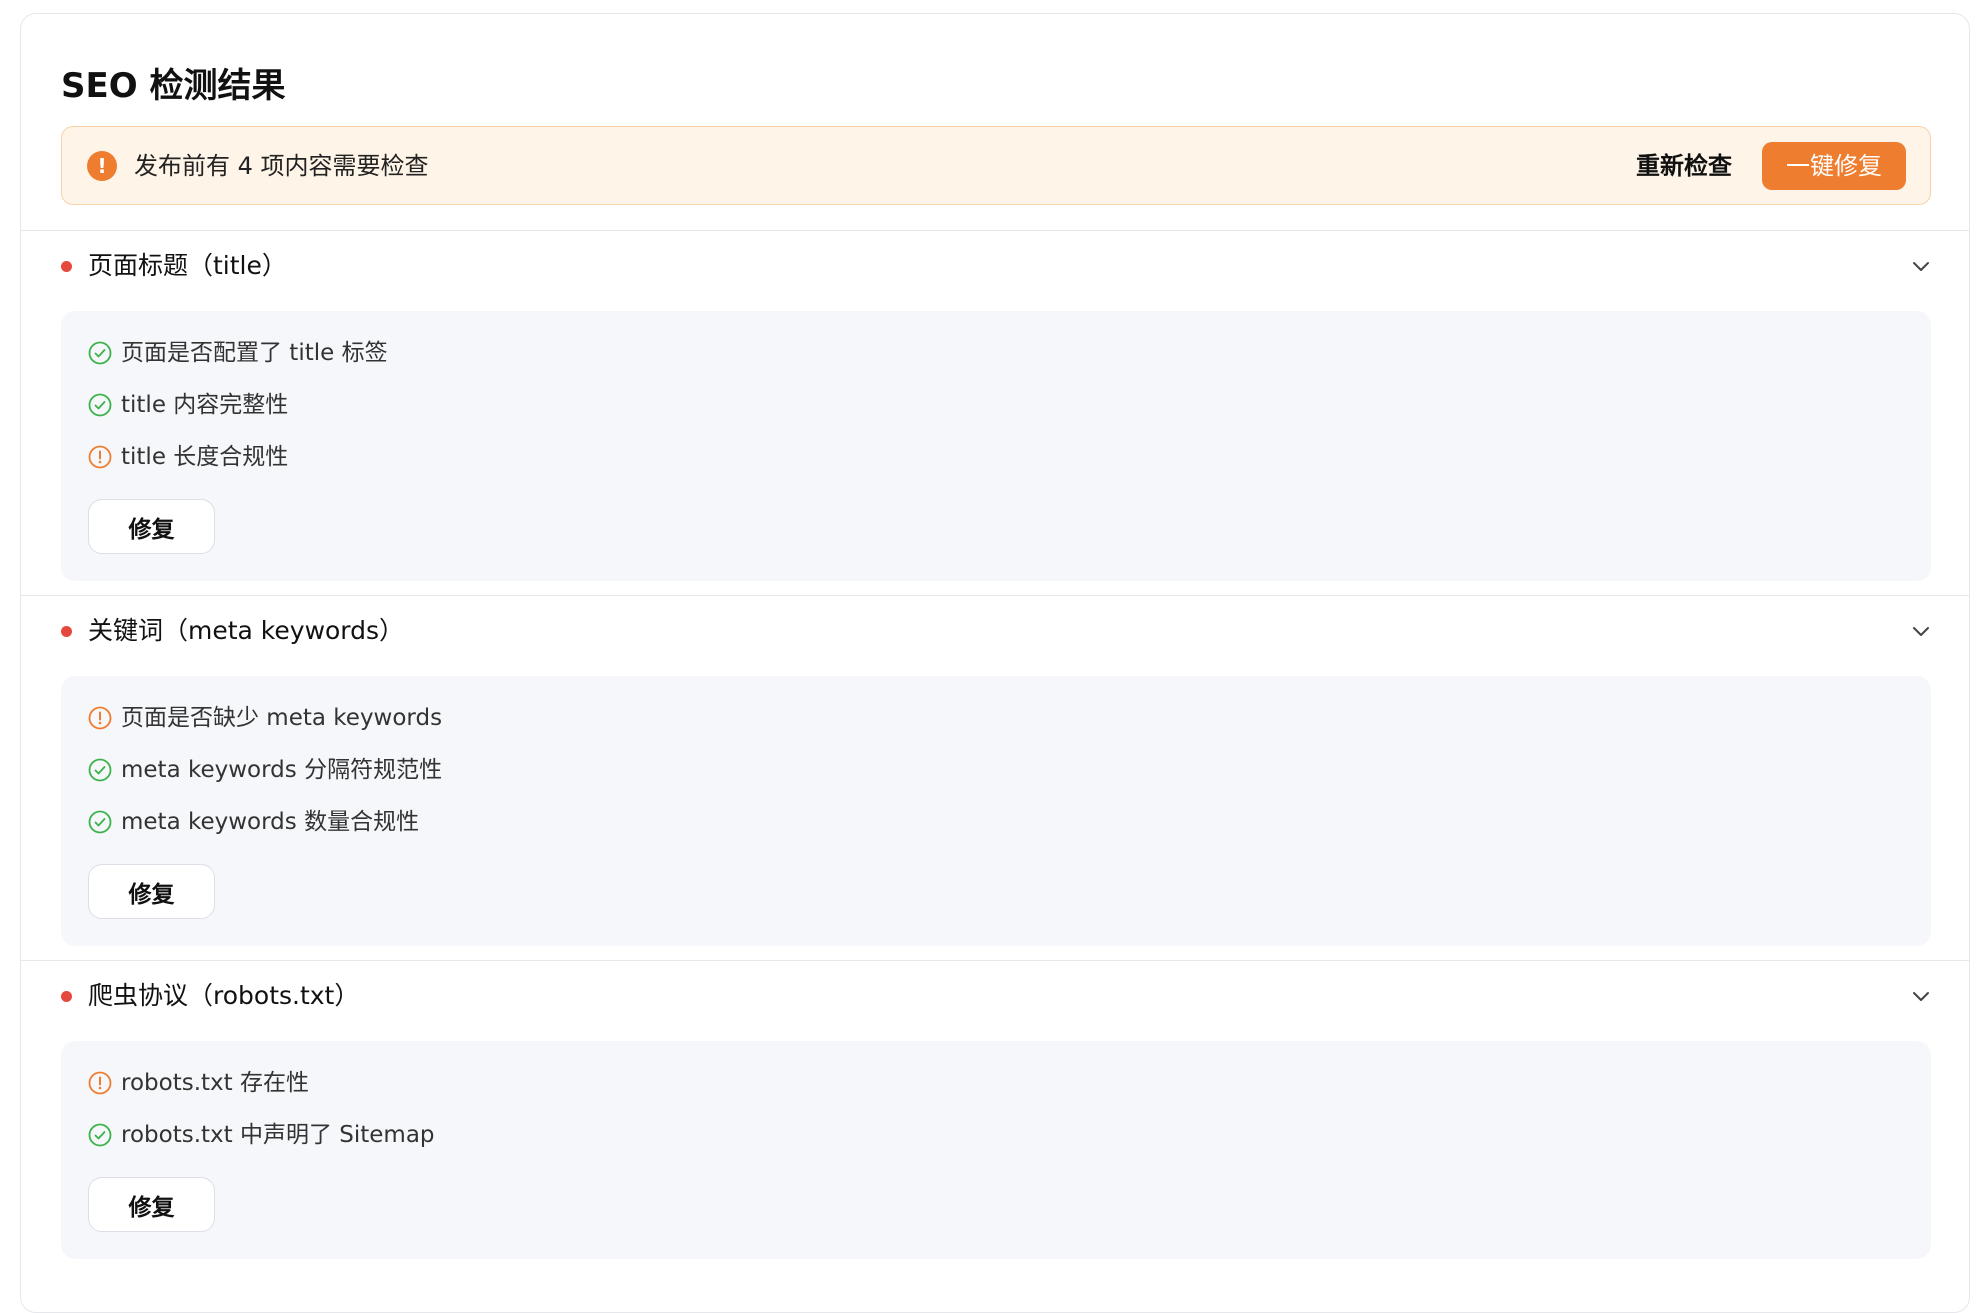 Image resolution: width=1978 pixels, height=1313 pixels. I want to click on check-item: robots.txt 存在性, so click(538, 1083).